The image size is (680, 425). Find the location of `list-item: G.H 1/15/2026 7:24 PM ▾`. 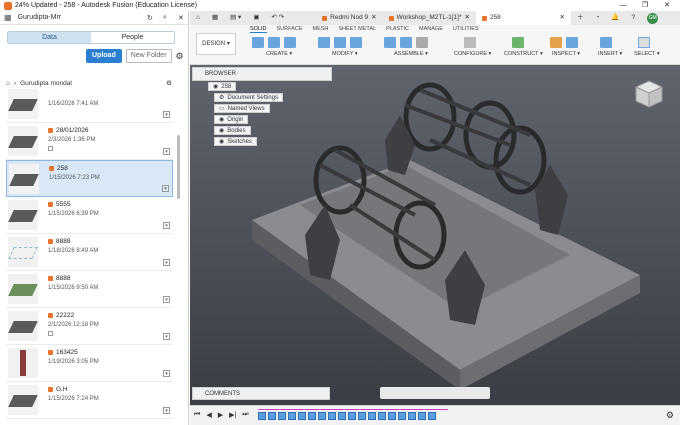

list-item: G.H 1/15/2026 7:24 PM ▾ is located at coordinates (89, 400).